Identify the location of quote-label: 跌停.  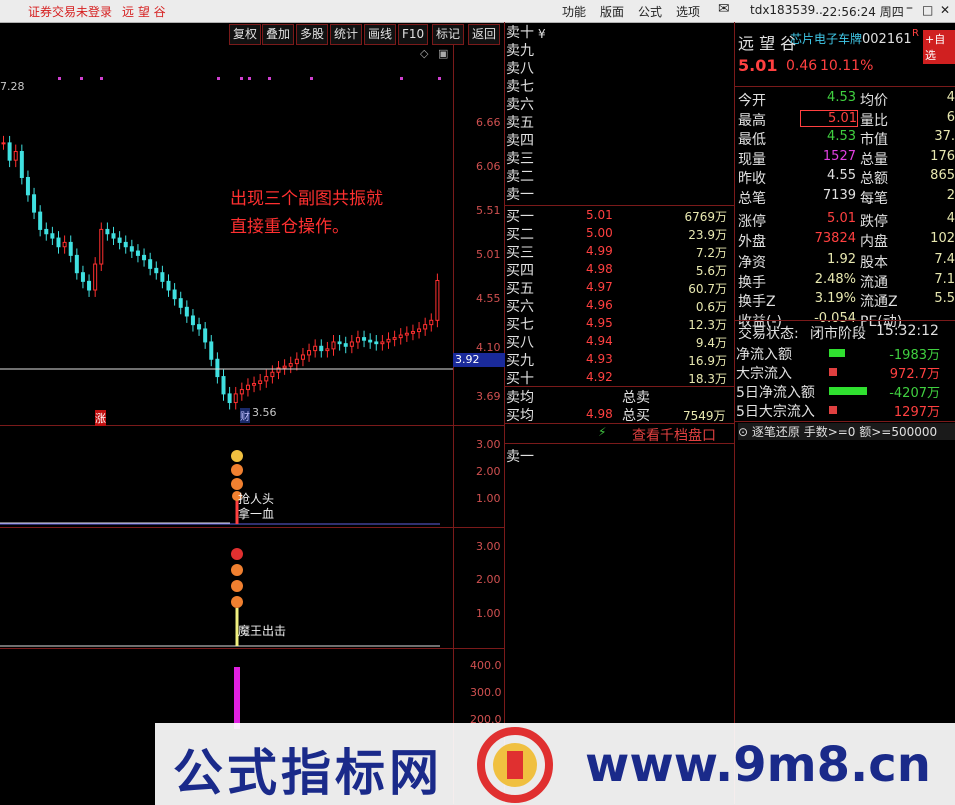
(874, 222).